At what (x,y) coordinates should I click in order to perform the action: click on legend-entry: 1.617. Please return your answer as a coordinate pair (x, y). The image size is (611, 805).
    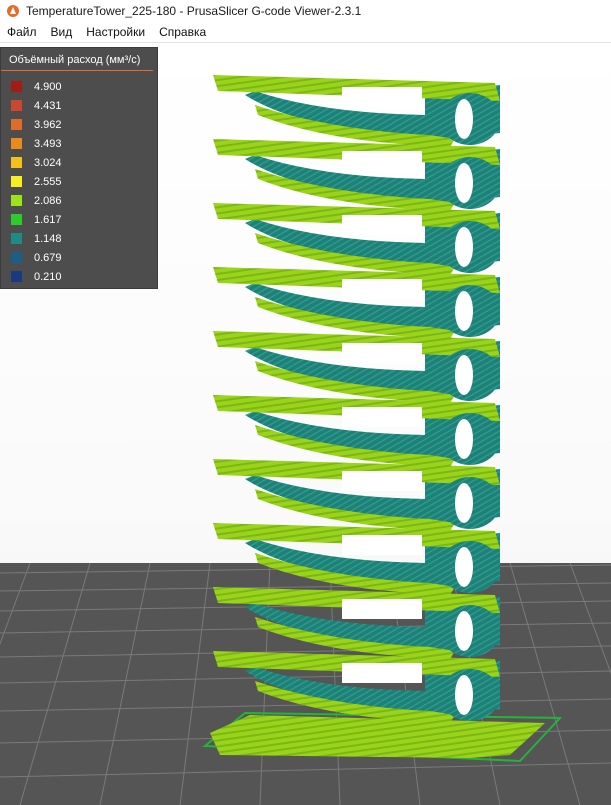
    Looking at the image, I should click on (79, 219).